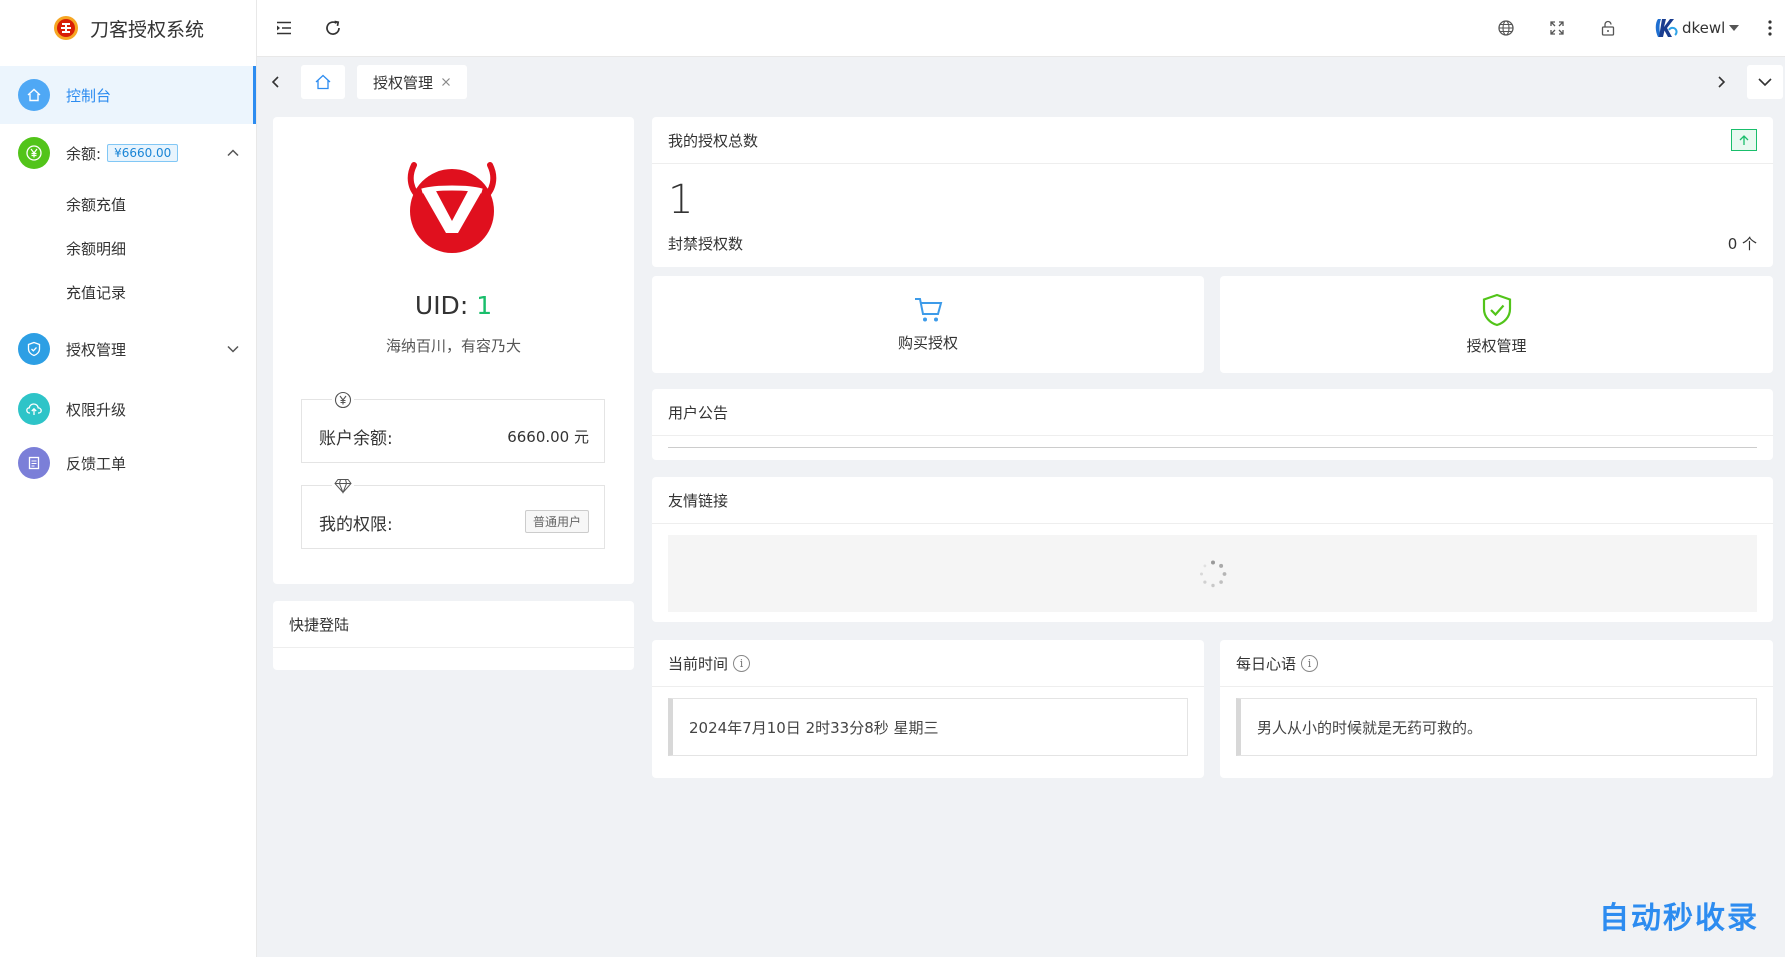  What do you see at coordinates (928, 727) in the screenshot?
I see `current-time-value: 2024年7月10日 2时33分8秒 星期三` at bounding box center [928, 727].